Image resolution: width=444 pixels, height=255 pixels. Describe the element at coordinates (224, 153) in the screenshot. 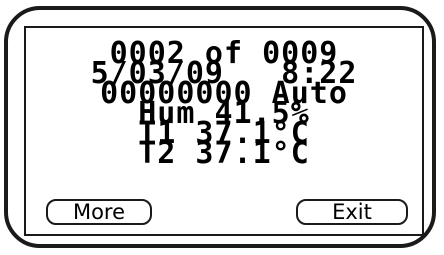

I see `temperature-2-reading: T2 37.1°C` at that location.